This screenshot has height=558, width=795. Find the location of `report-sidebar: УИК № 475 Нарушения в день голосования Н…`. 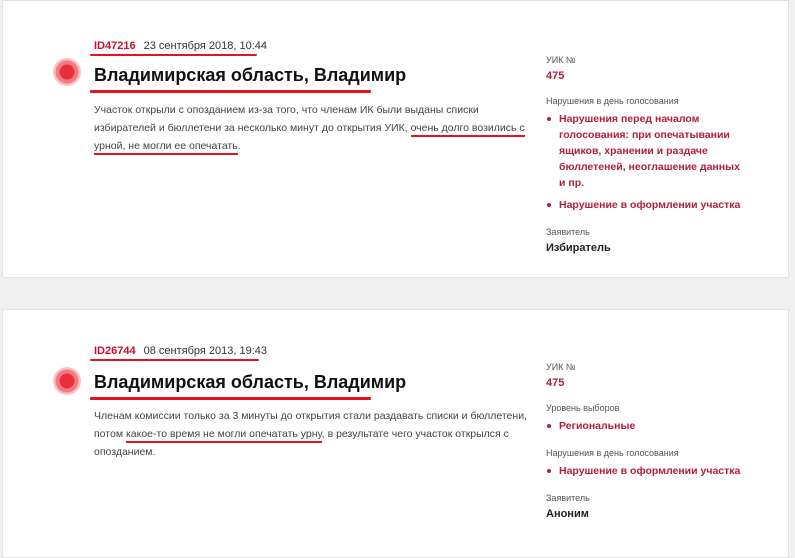

report-sidebar: УИК № 475 Нарушения в день голосования Н… is located at coordinates (646, 161).